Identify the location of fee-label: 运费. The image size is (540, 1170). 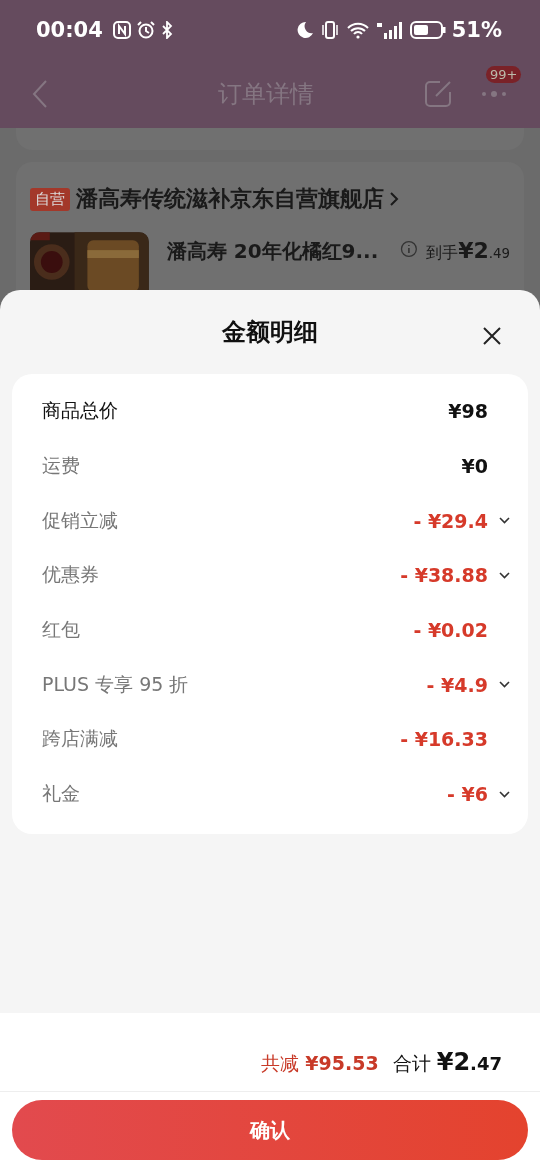
(61, 466).